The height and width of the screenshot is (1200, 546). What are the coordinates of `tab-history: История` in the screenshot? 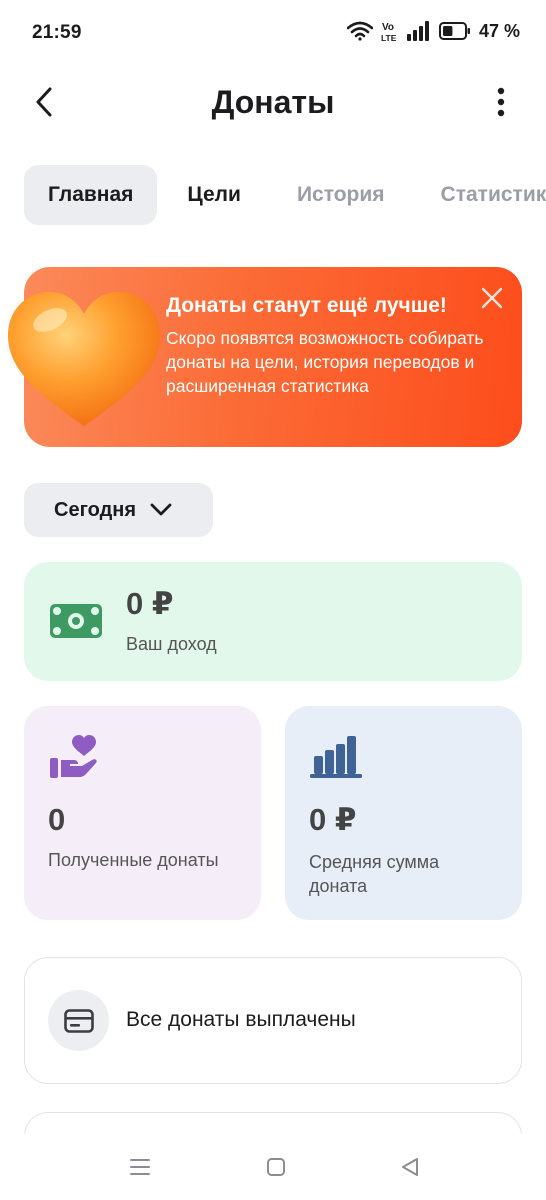 It's located at (341, 195).